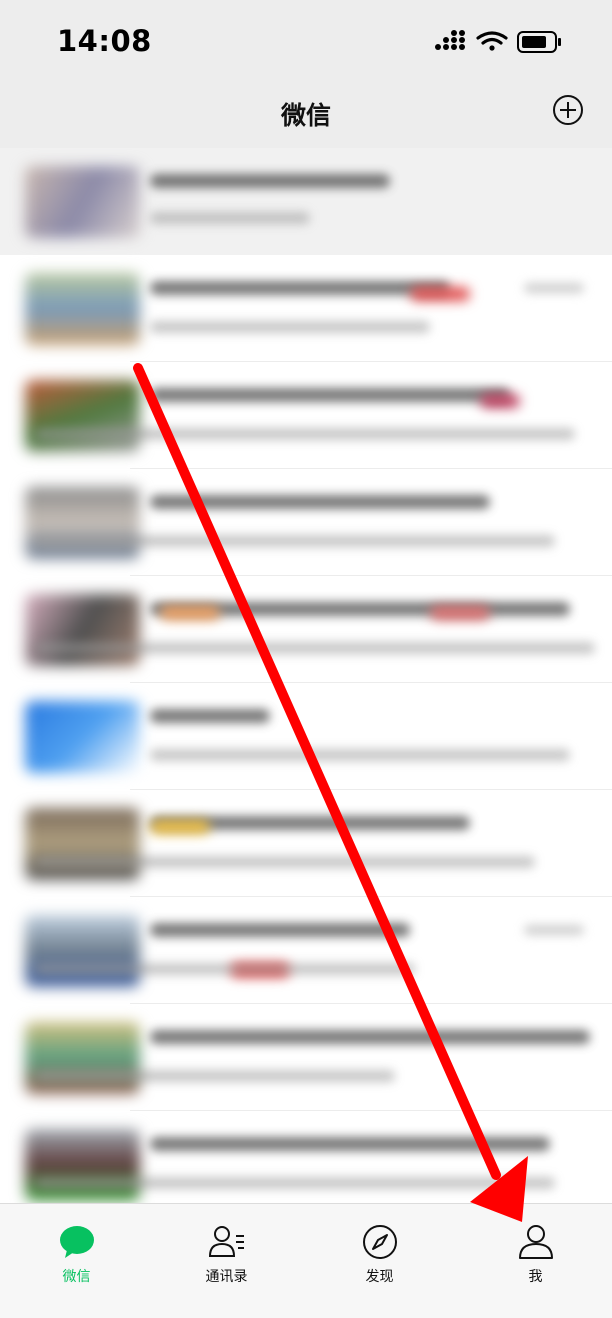 Image resolution: width=612 pixels, height=1318 pixels. Describe the element at coordinates (379, 1242) in the screenshot. I see `compass-icon` at that location.